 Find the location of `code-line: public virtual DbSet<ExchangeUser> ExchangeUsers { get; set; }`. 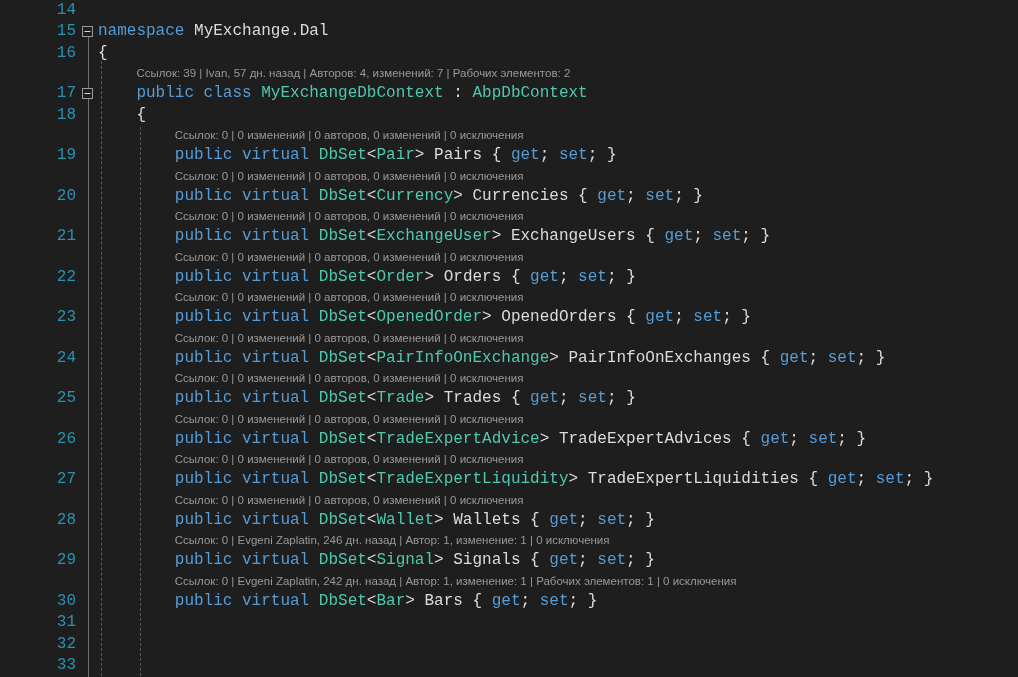

code-line: public virtual DbSet<ExchangeUser> ExchangeUsers { get; set; } is located at coordinates (472, 236).